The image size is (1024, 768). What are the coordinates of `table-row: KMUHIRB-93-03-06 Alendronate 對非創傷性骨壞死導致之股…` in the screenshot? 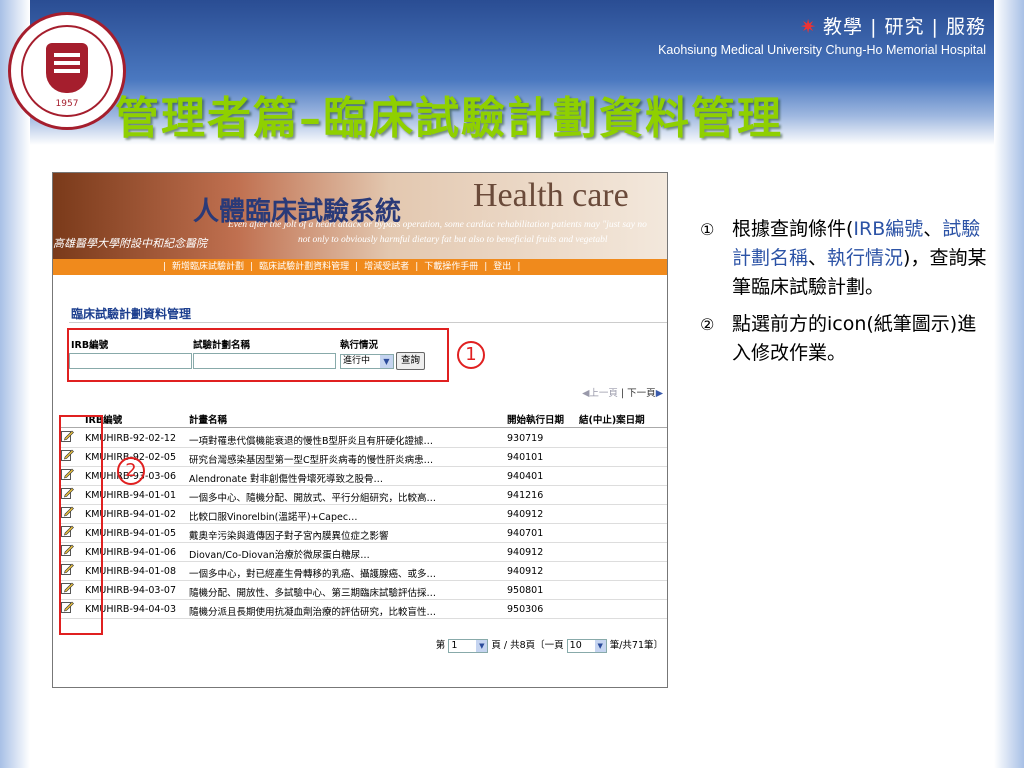 It's located at (364, 476).